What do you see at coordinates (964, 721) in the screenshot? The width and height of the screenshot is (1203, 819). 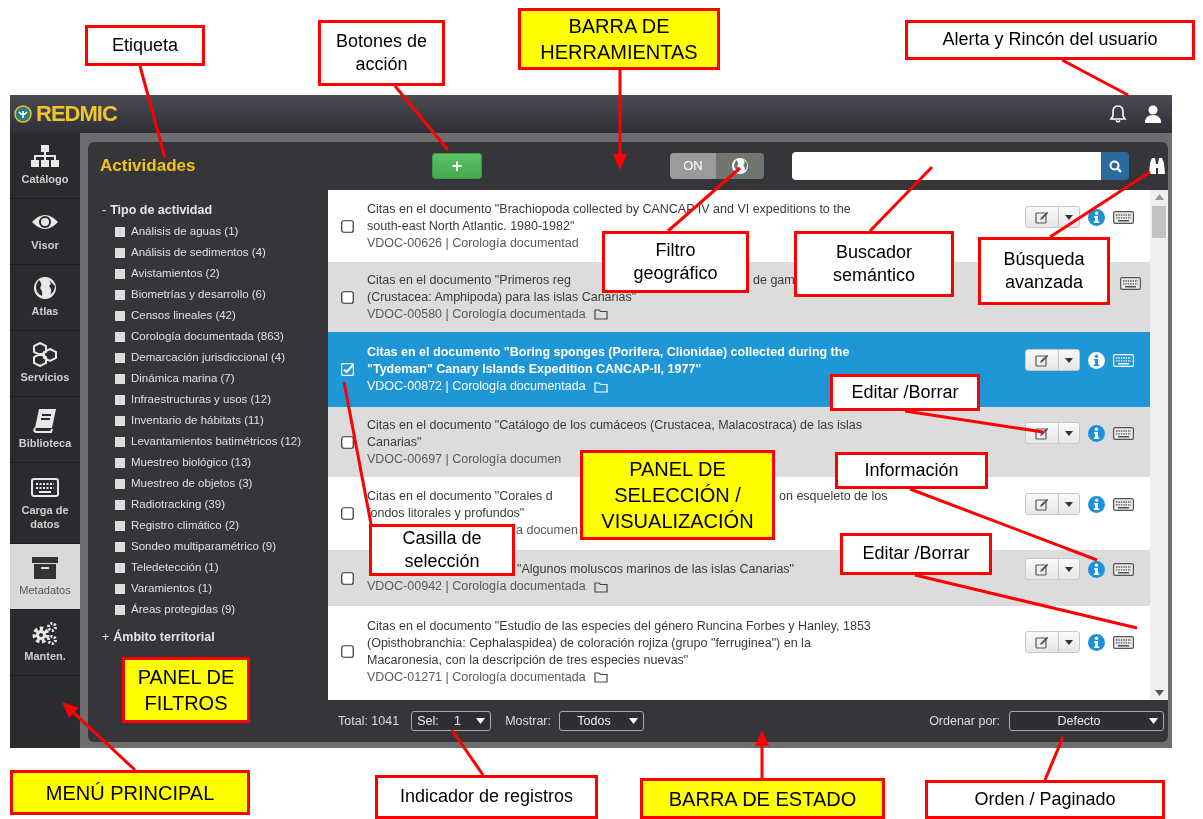 I see `sort-label: Ordenar por:` at bounding box center [964, 721].